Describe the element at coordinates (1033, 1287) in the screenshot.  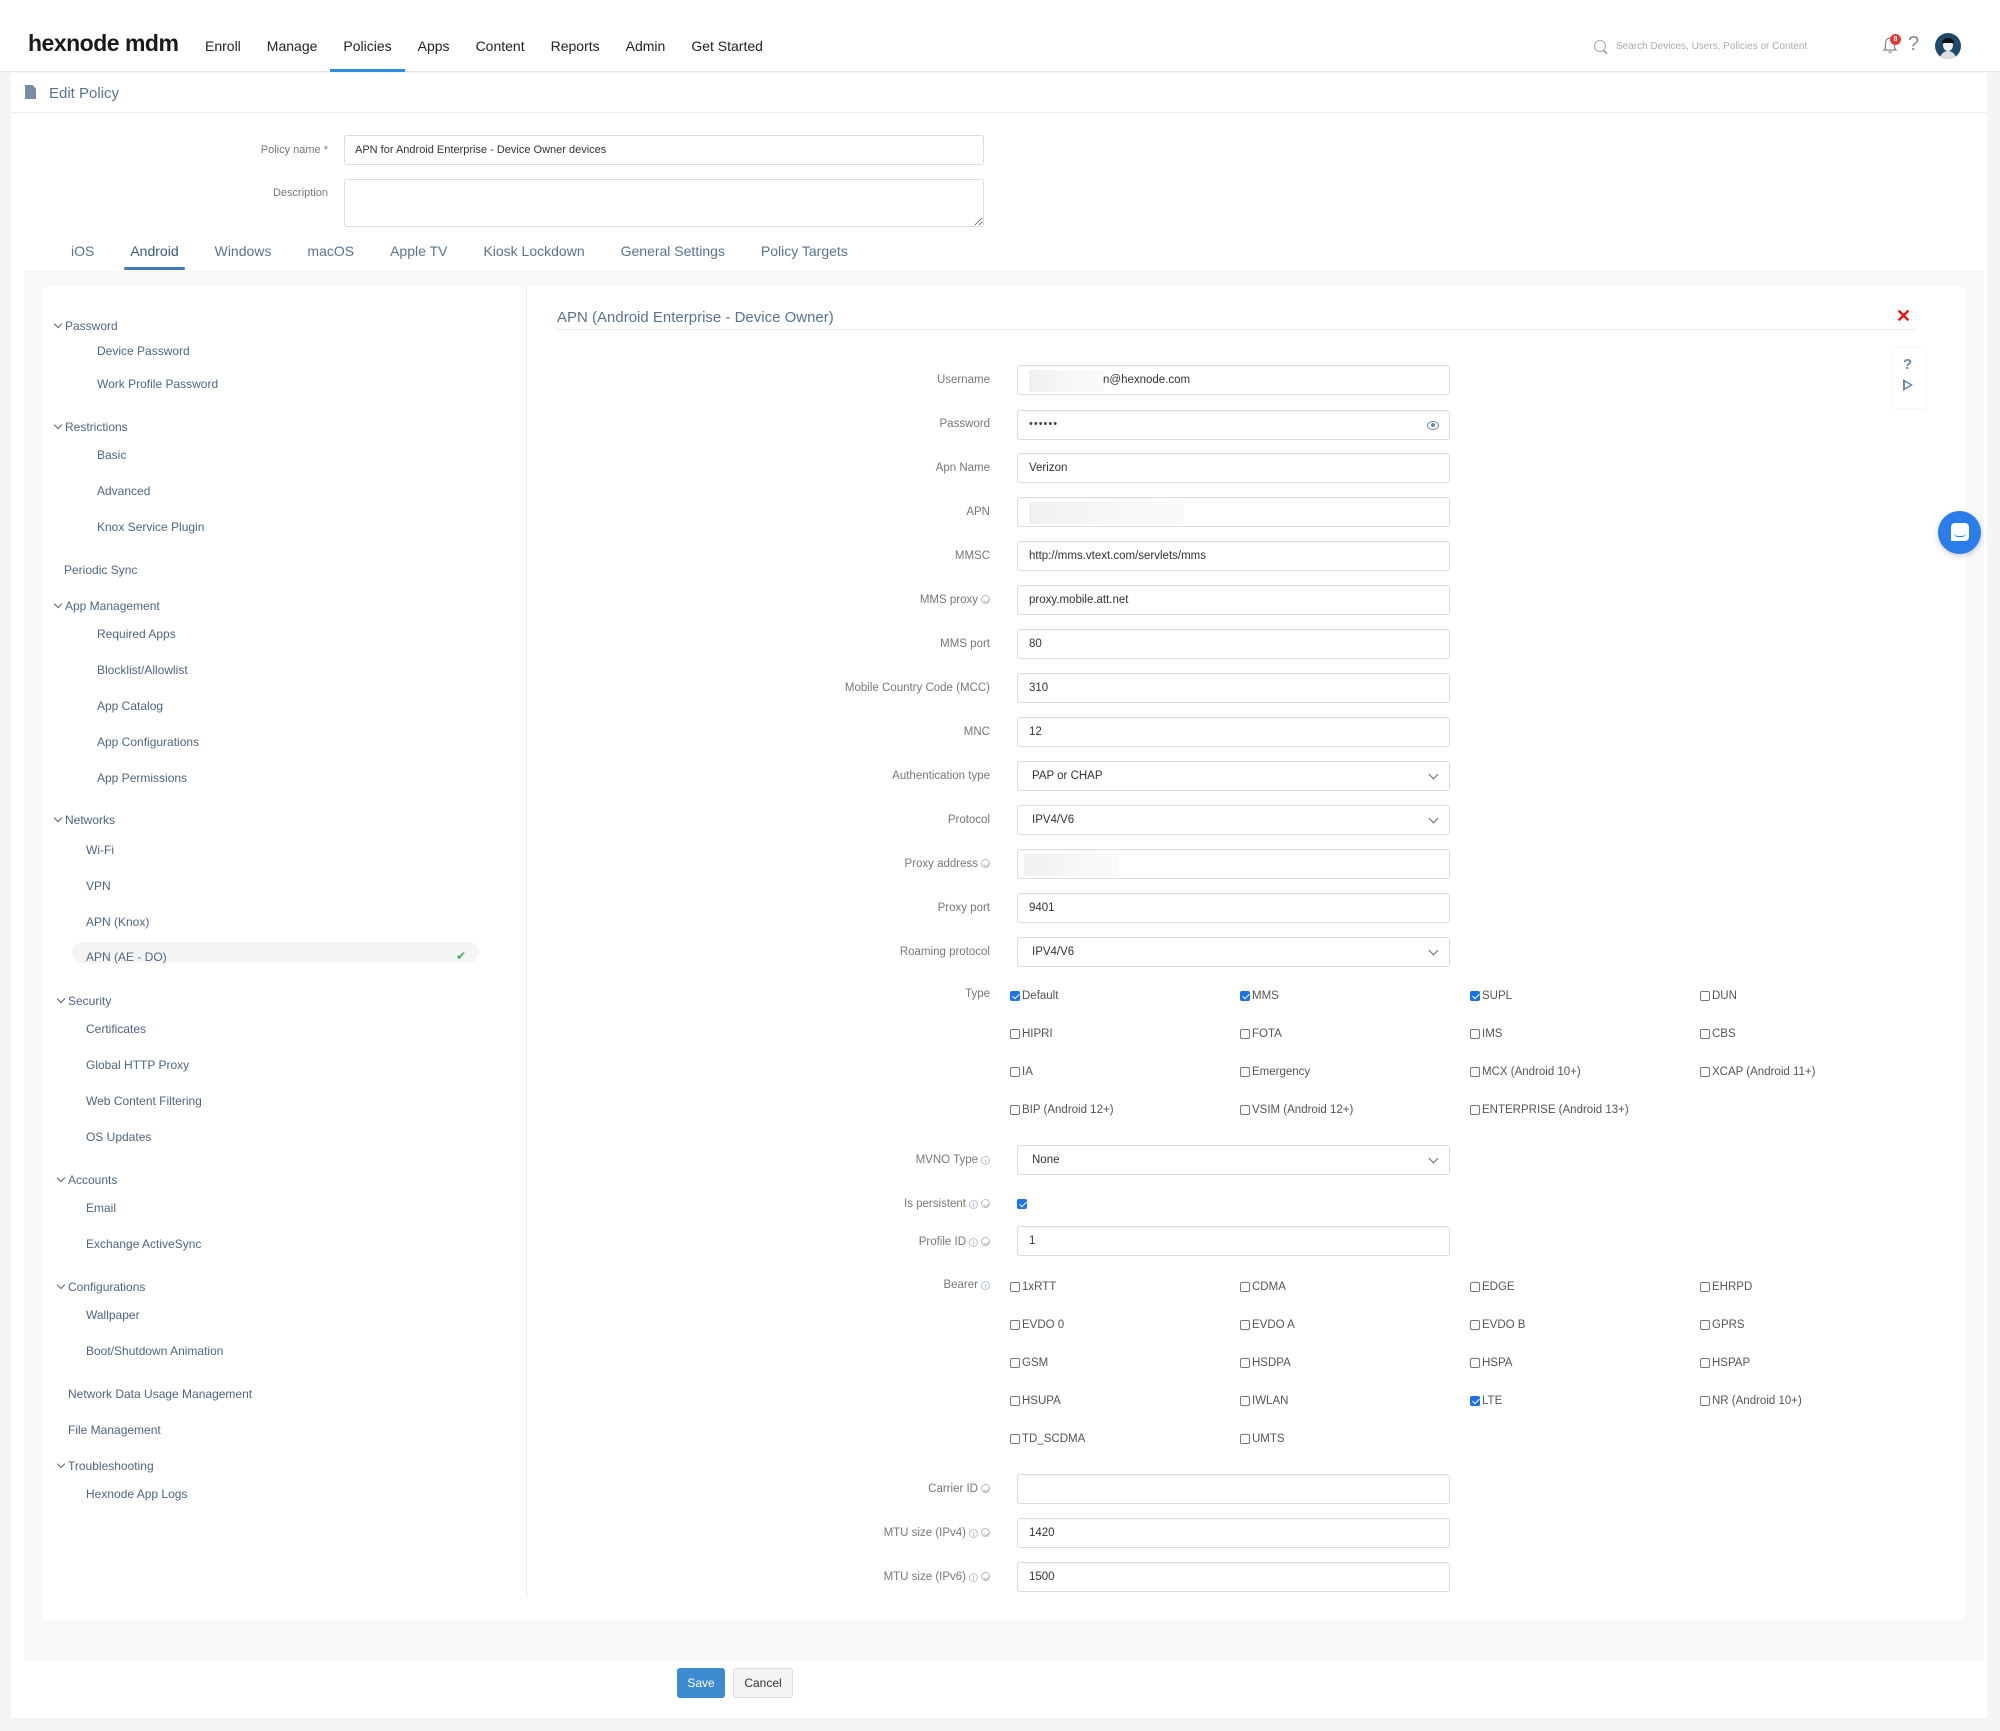
I see `checkbox-1xrtt: 1xRTT` at that location.